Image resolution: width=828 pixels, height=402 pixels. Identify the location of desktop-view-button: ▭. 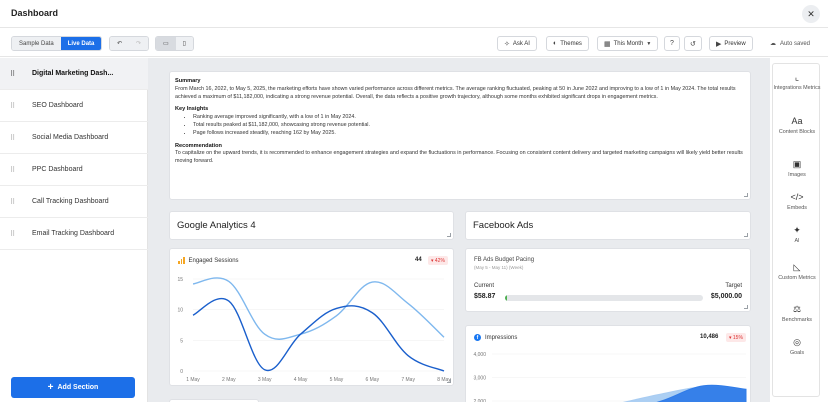
(166, 43).